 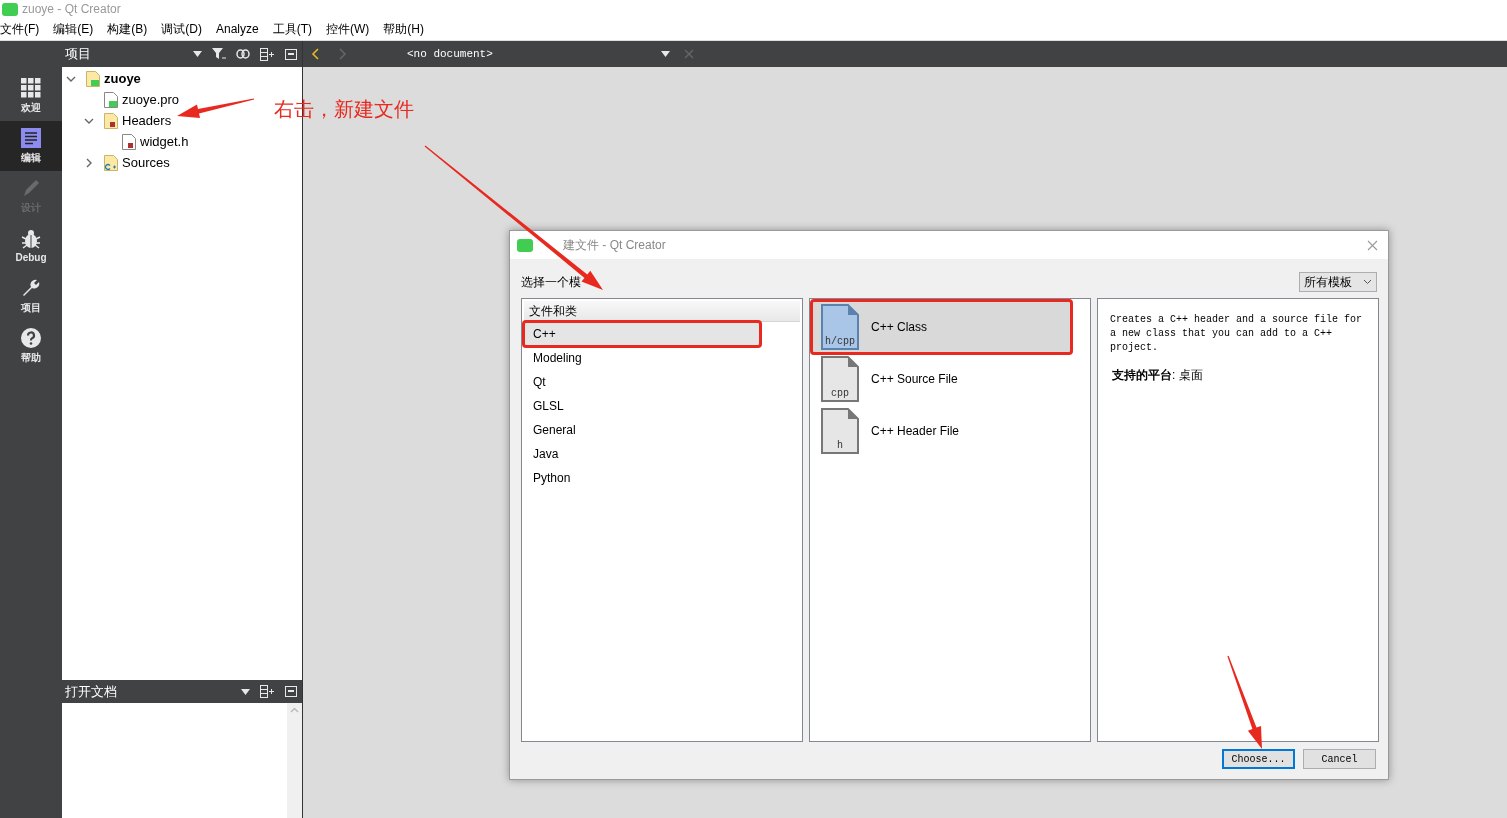 I want to click on tree-item: zuoye.pro, so click(x=151, y=99).